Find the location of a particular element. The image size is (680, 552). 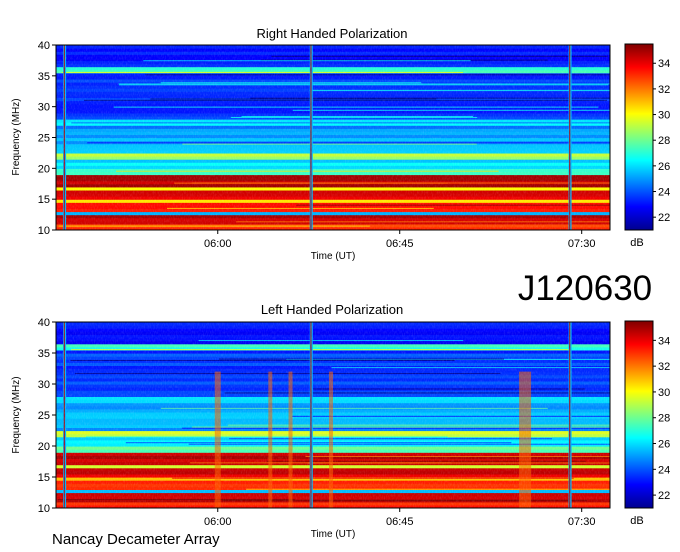

left-x-axis: 06:00 06:45 07:30 is located at coordinates (399, 518).